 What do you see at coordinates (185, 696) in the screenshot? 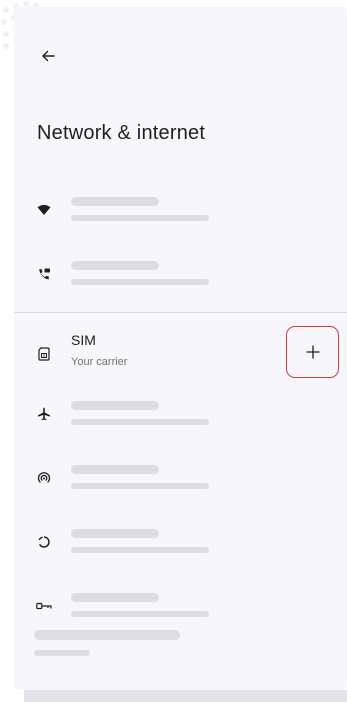
I see `bottom-shadow-bar` at bounding box center [185, 696].